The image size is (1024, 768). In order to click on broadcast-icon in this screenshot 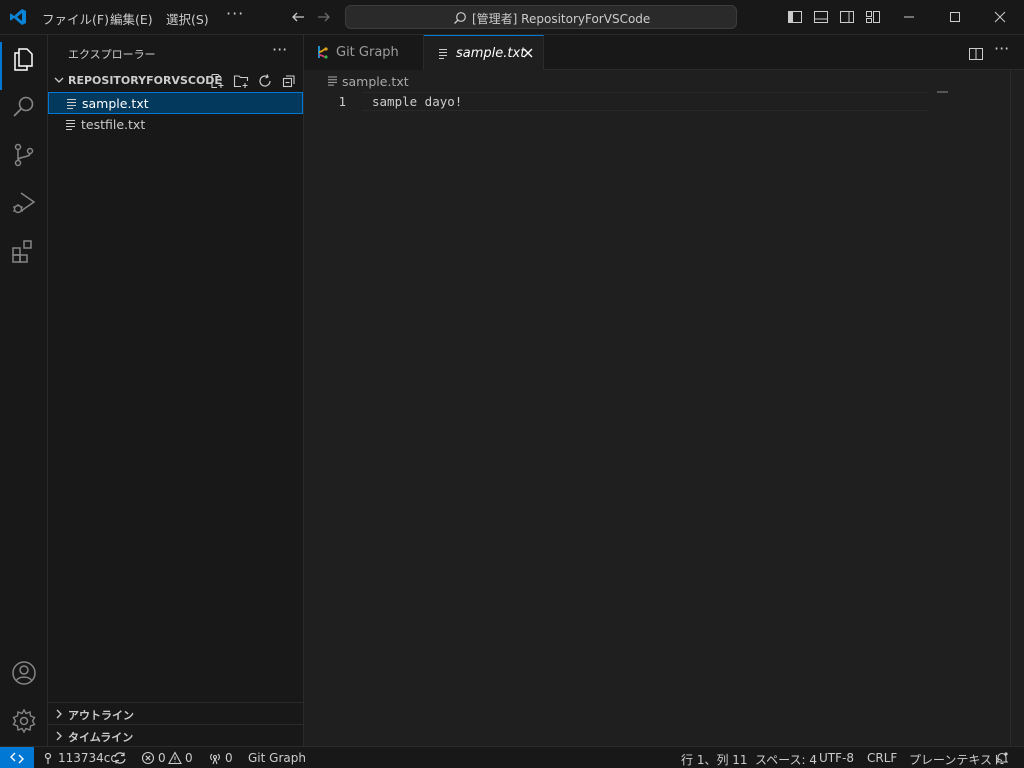, I will do `click(215, 759)`.